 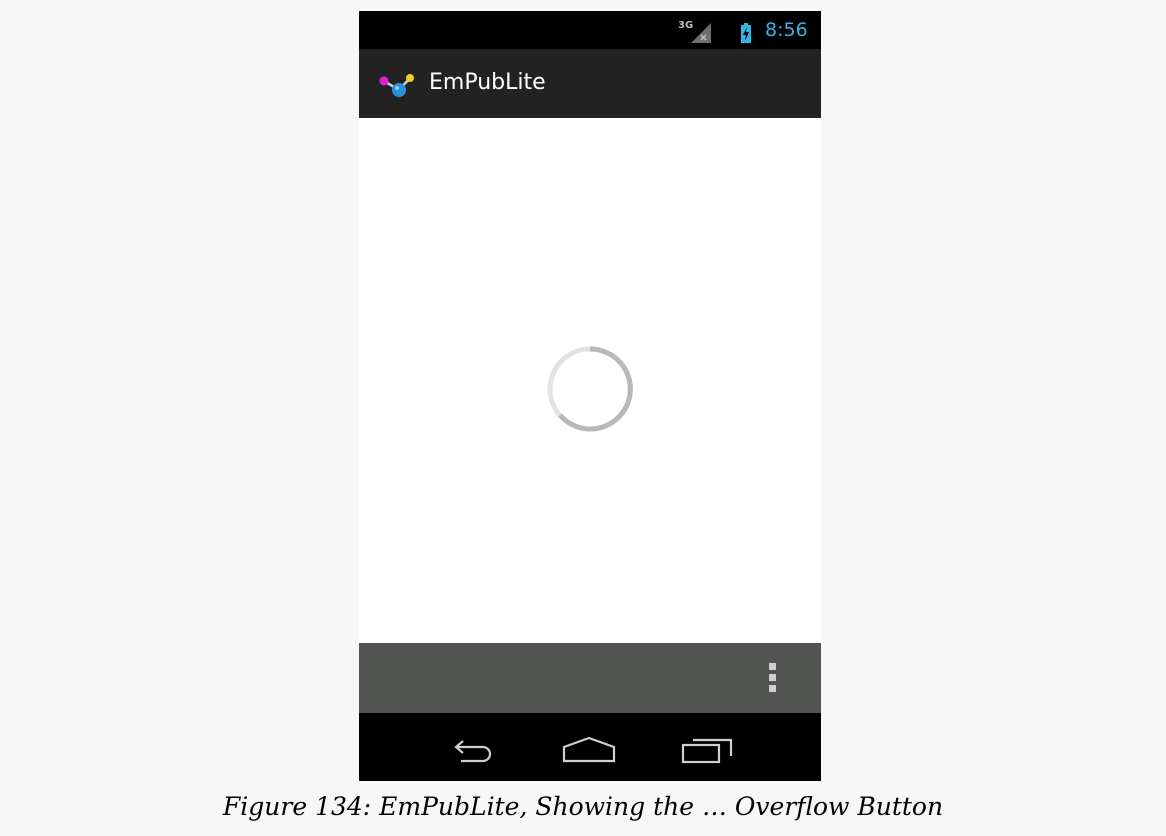 I want to click on action-bar: EmPubLite, so click(x=590, y=83).